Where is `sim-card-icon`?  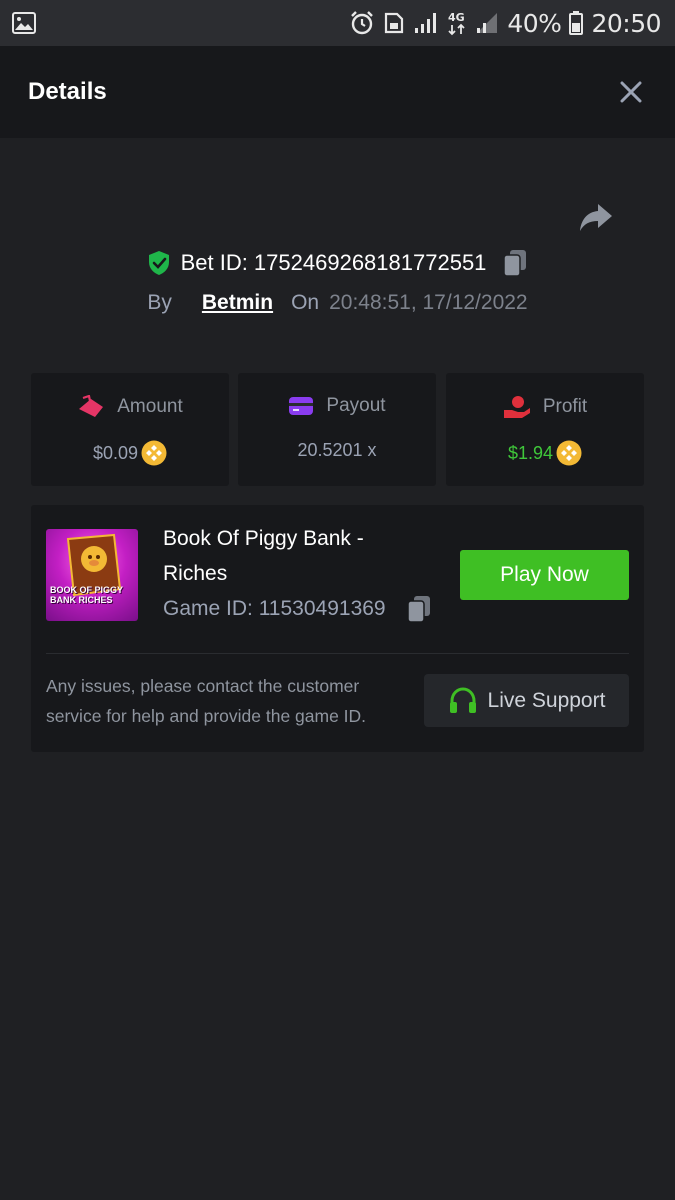 sim-card-icon is located at coordinates (394, 23).